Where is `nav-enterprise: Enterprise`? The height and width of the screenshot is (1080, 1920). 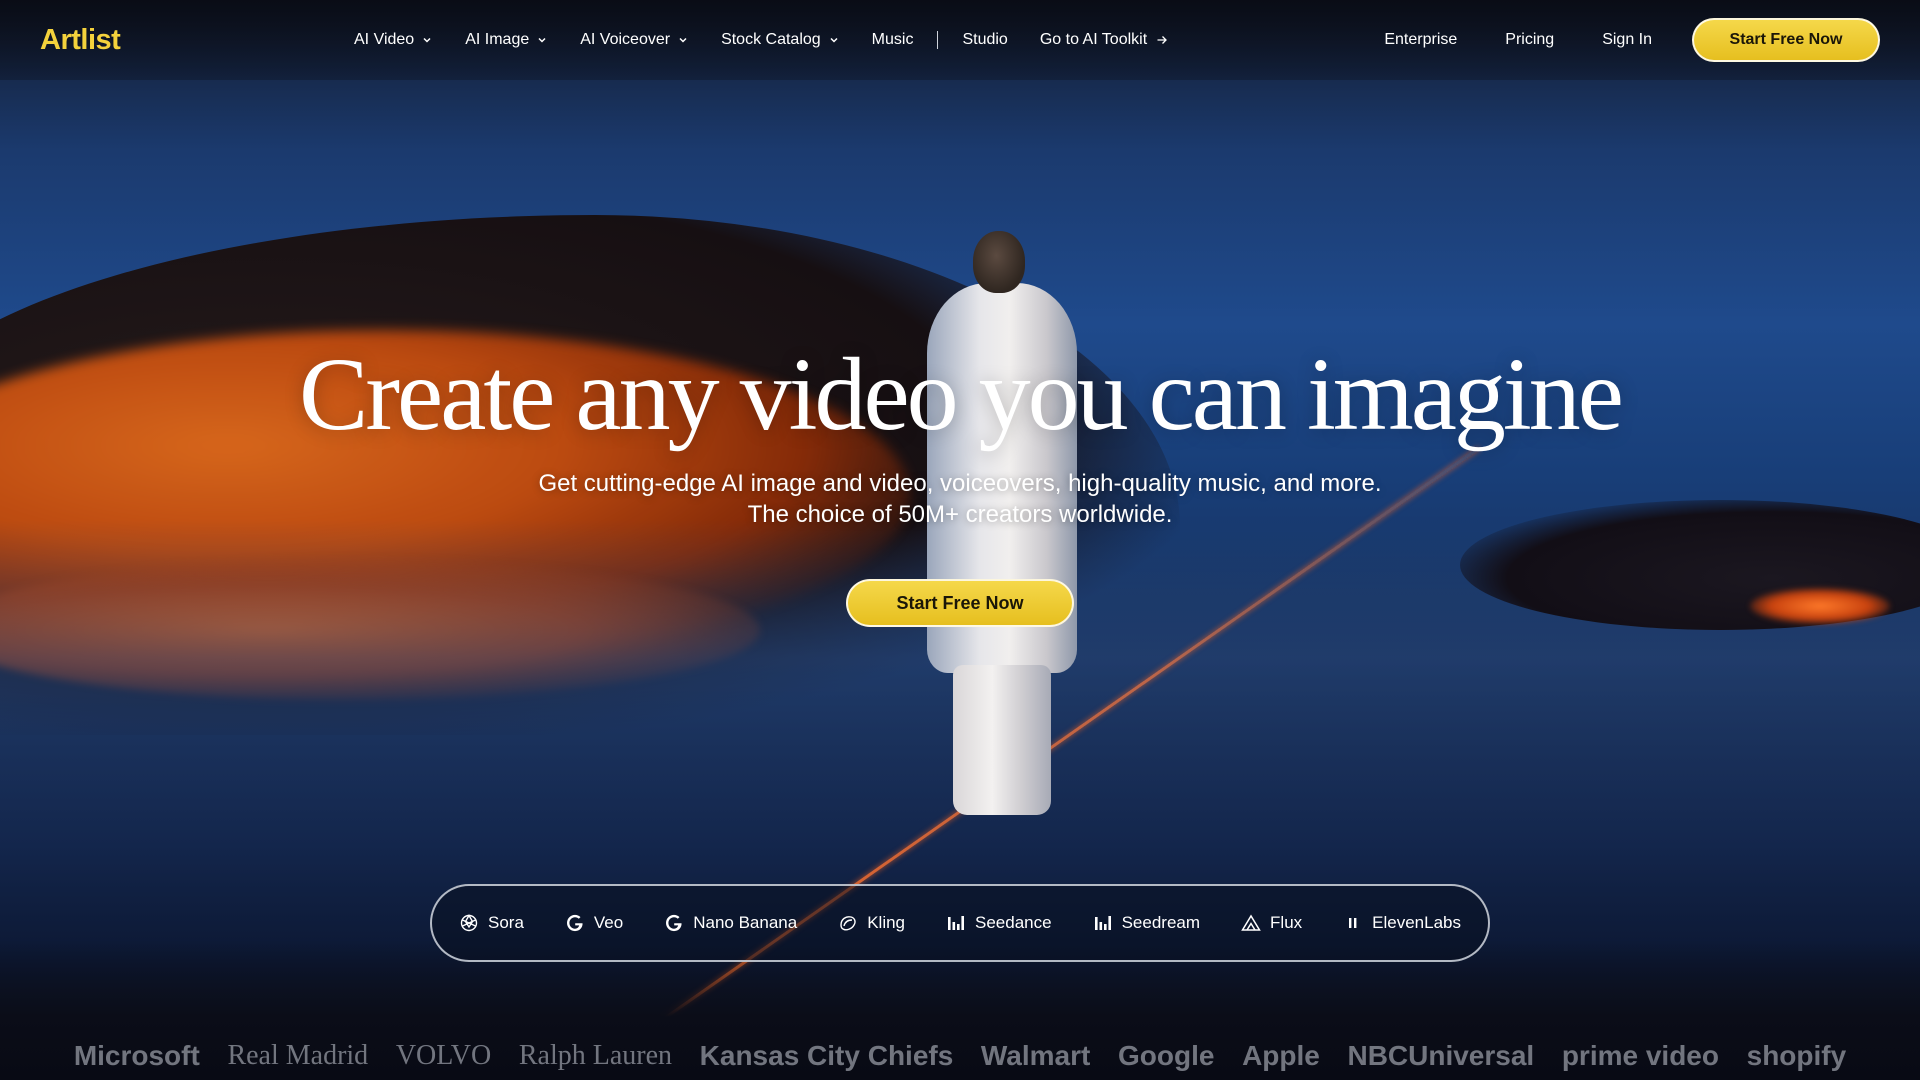 nav-enterprise: Enterprise is located at coordinates (1420, 40).